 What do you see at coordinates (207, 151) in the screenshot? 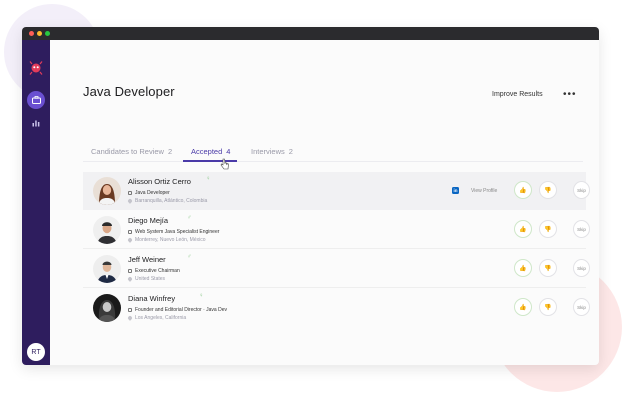
I see `tab-label: Accepted` at bounding box center [207, 151].